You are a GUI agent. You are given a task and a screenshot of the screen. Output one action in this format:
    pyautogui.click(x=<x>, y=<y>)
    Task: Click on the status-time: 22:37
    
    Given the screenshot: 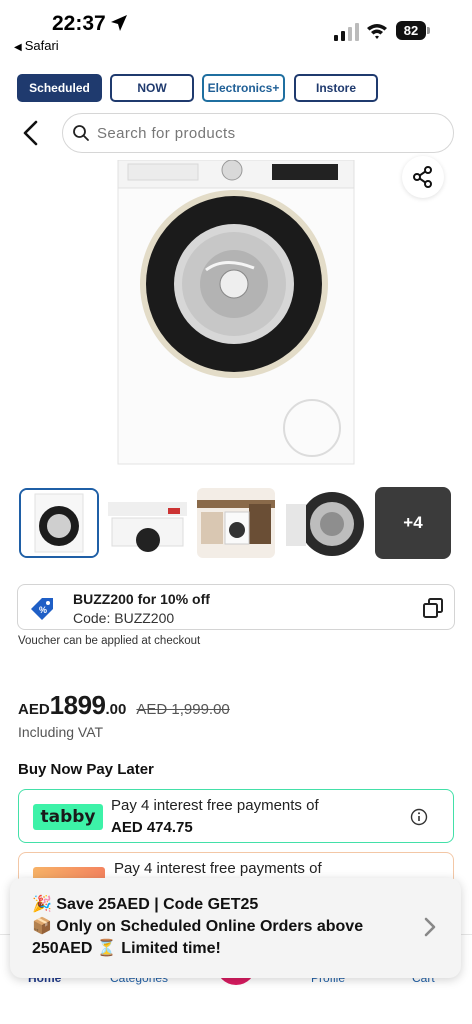 What is the action you would take?
    pyautogui.click(x=79, y=23)
    